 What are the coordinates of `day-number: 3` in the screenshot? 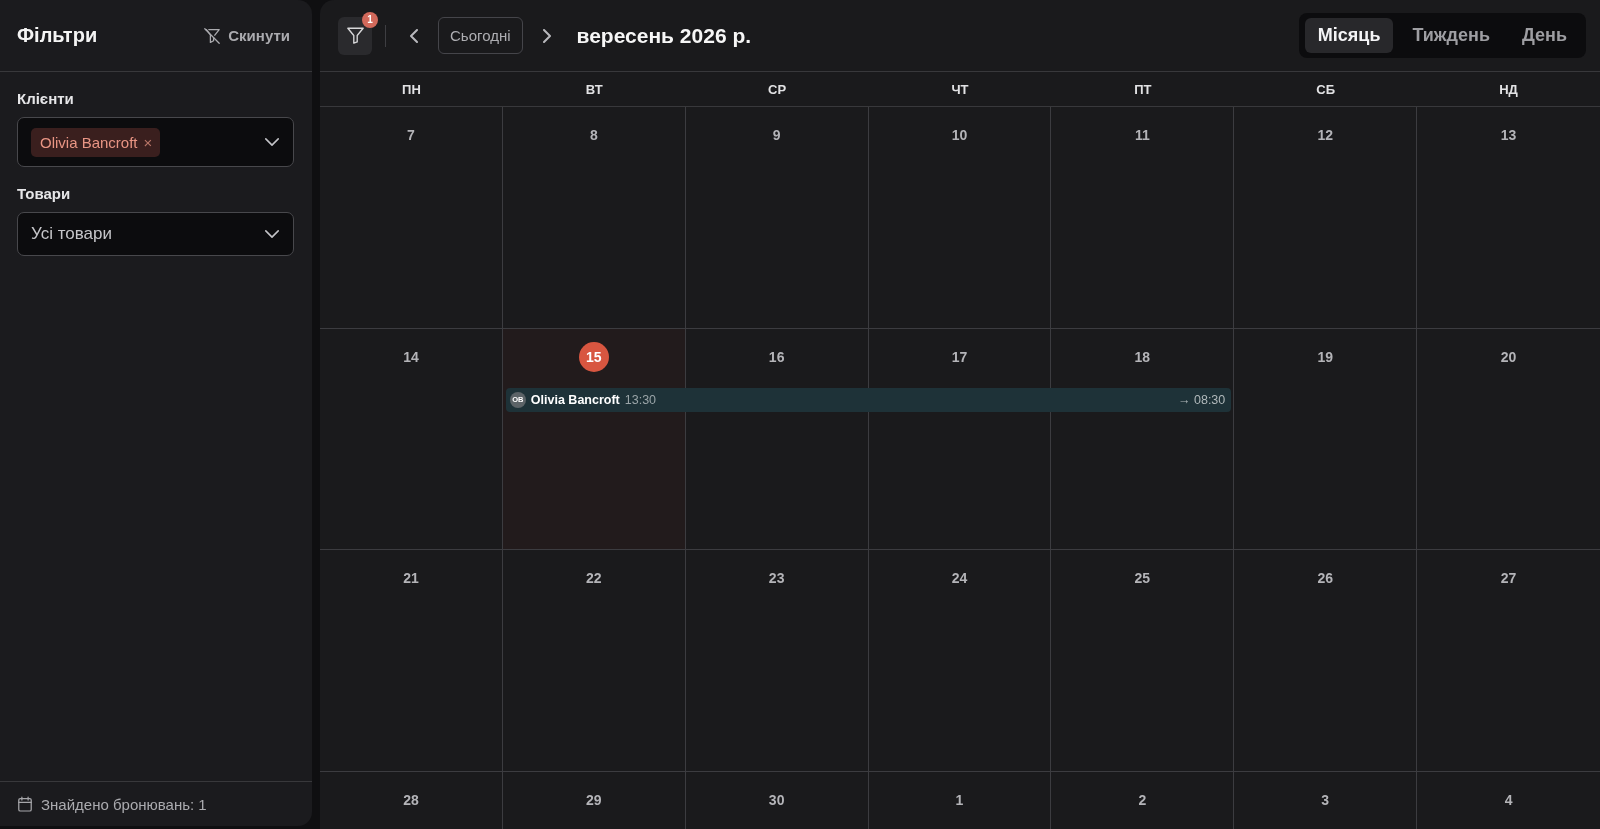 It's located at (1325, 799).